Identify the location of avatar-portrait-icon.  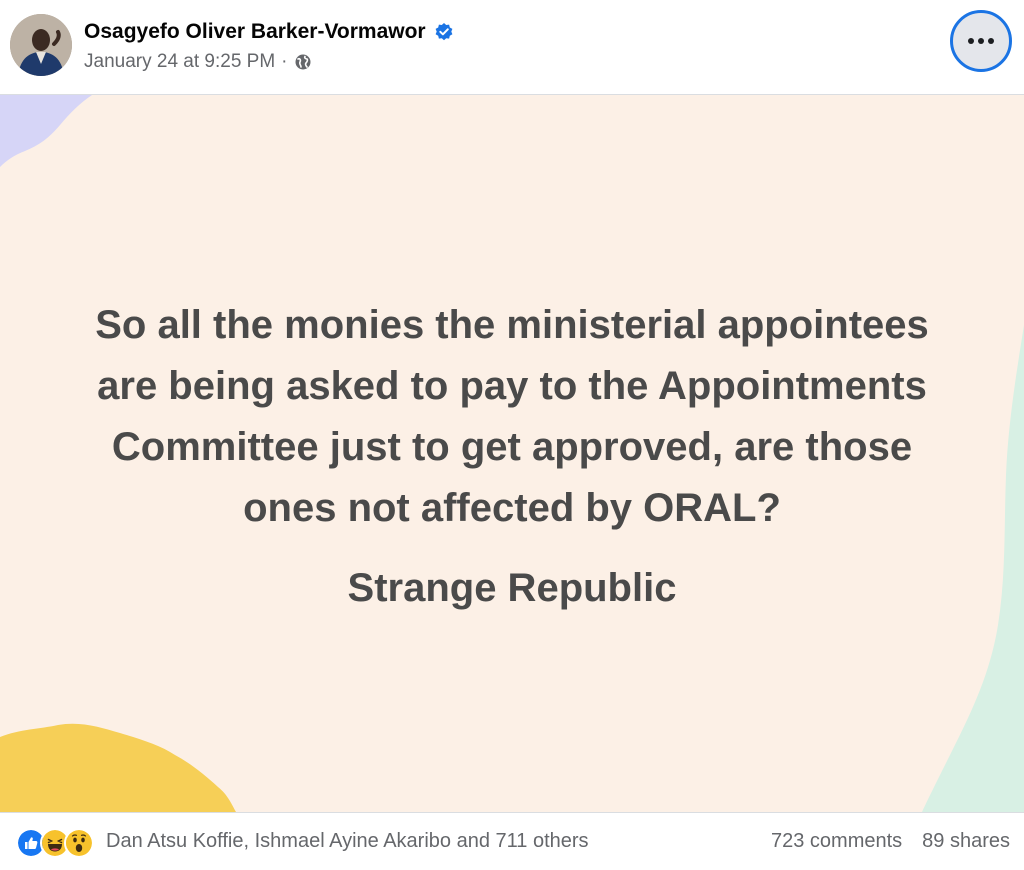
(41, 45).